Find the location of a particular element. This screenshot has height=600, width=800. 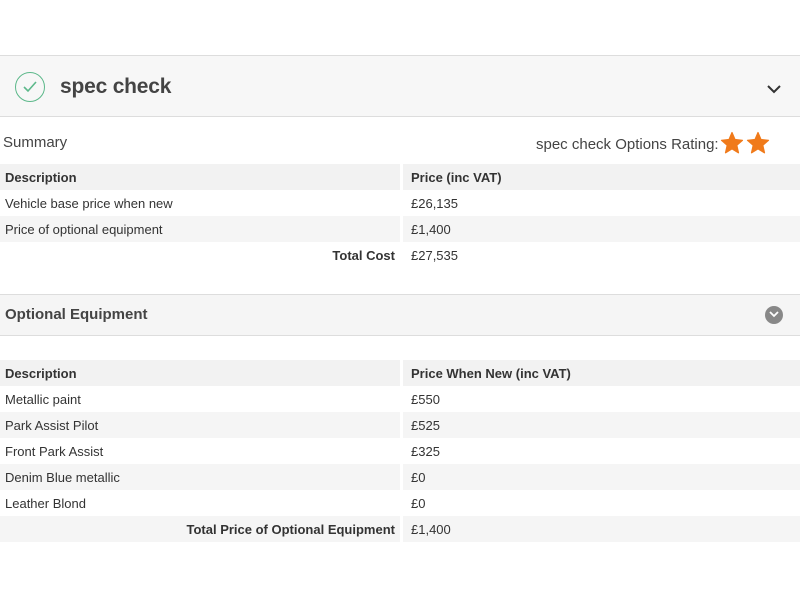

total-optional-label: Total Price of Optional Equipment is located at coordinates (200, 529).